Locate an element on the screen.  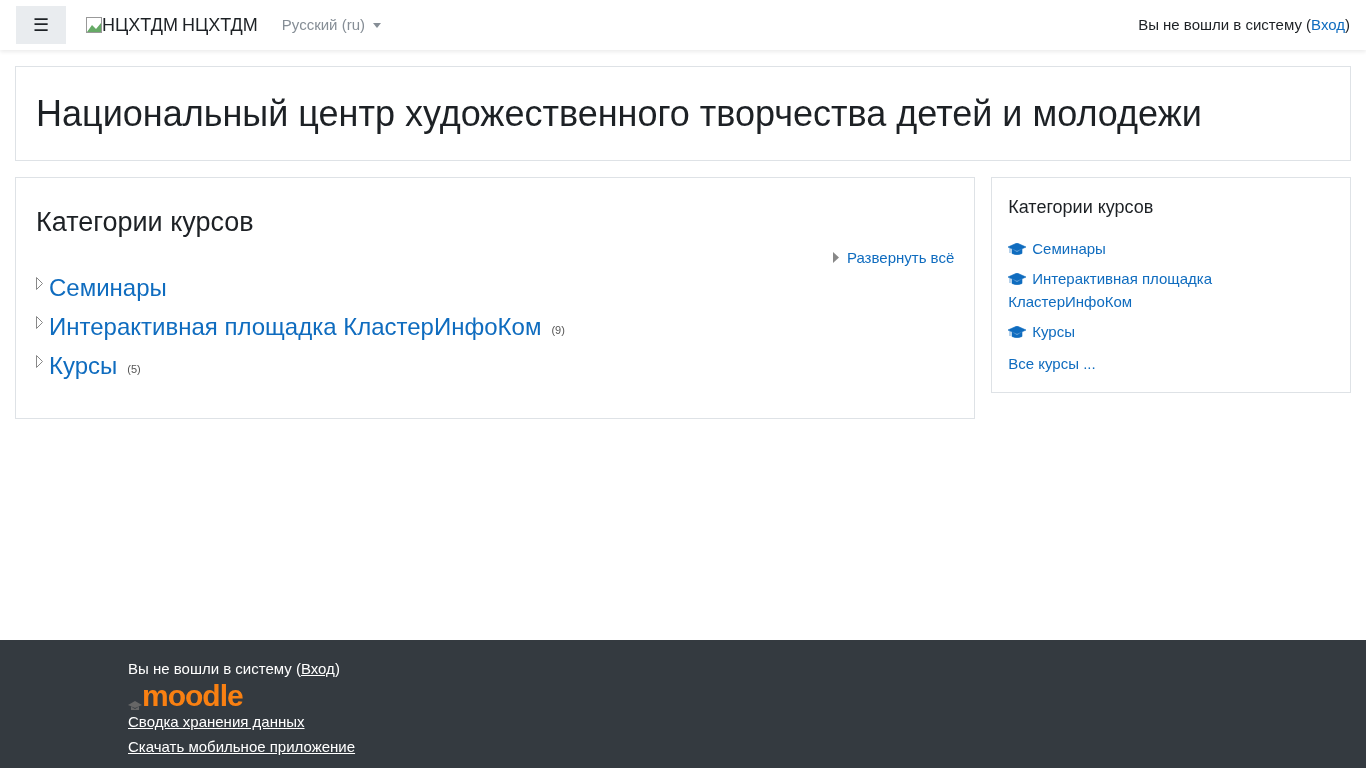
course-count: (9) is located at coordinates (558, 330).